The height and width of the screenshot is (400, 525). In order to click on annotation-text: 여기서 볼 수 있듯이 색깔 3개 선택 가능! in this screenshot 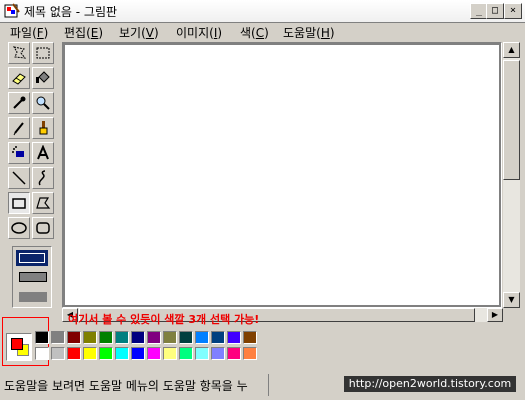, I will do `click(164, 319)`.